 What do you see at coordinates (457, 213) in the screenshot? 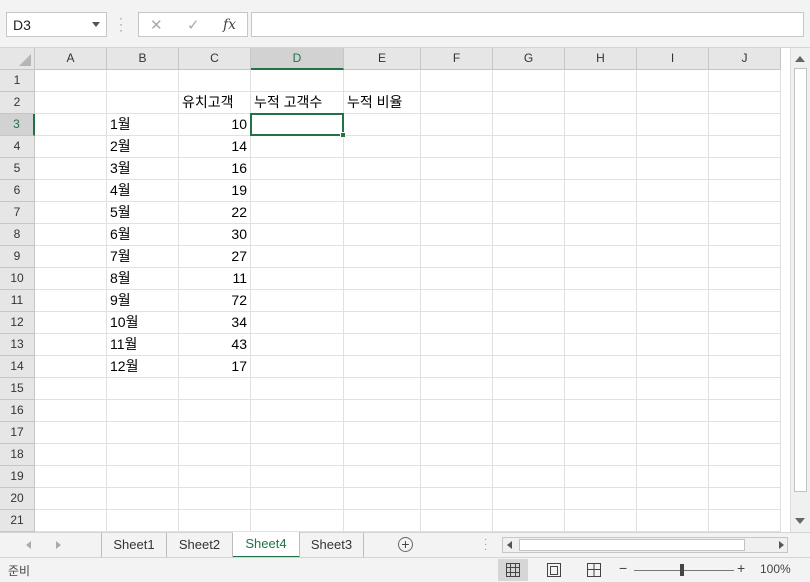
I see `cell-f7` at bounding box center [457, 213].